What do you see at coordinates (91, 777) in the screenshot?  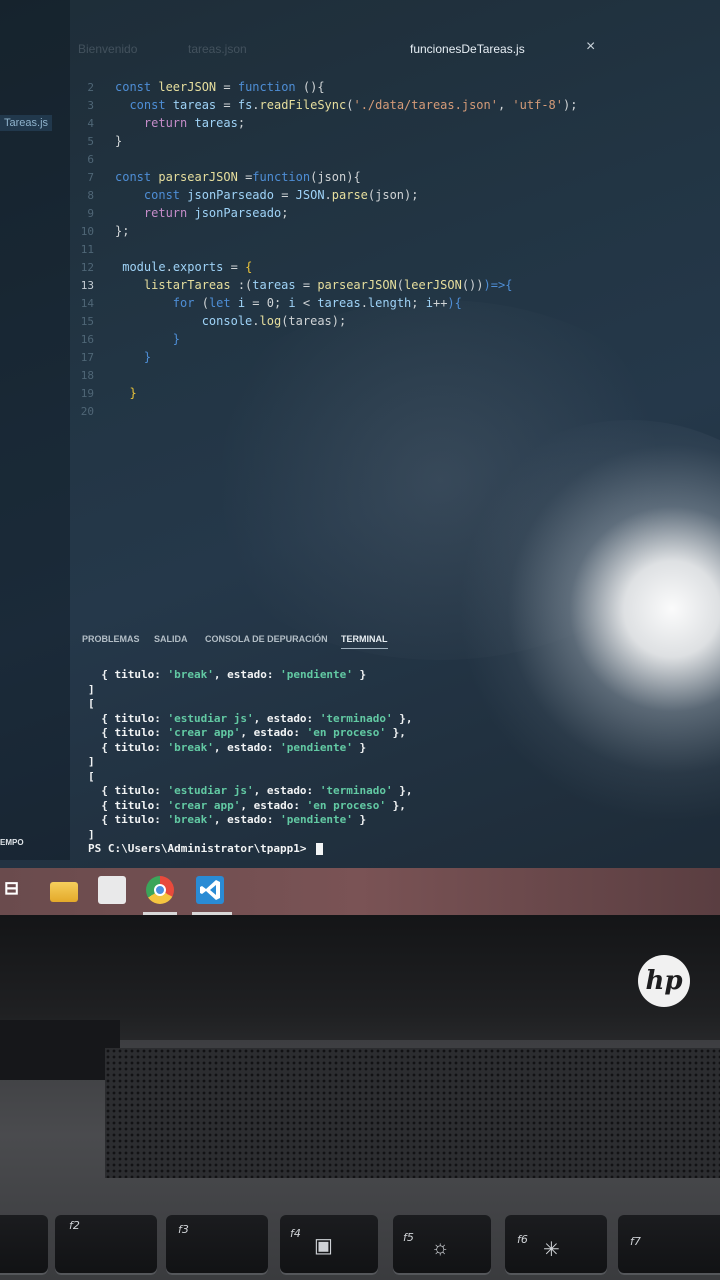 I see `terminal-line: [` at bounding box center [91, 777].